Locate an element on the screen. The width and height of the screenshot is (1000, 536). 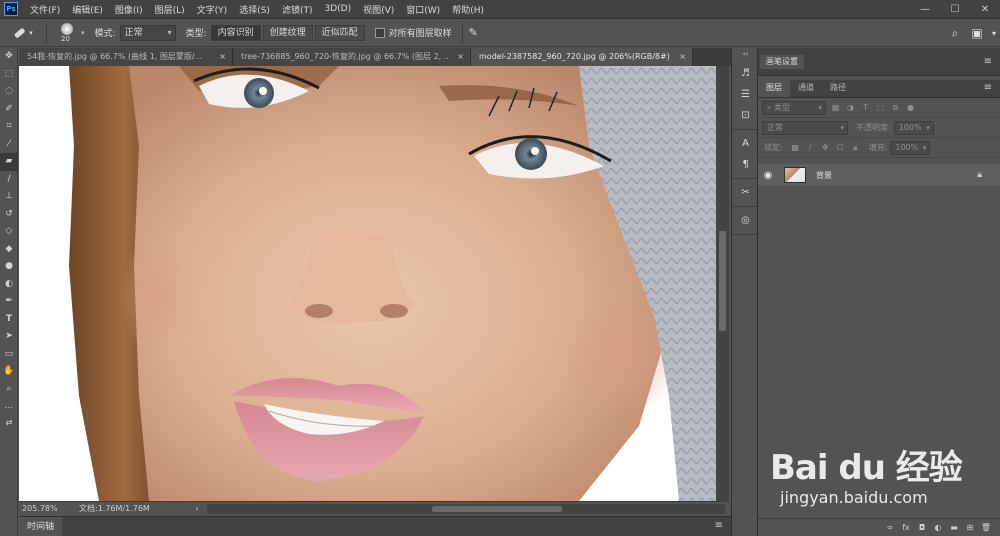
lock-transparency-icon: ▩ is located at coordinates (795, 147).